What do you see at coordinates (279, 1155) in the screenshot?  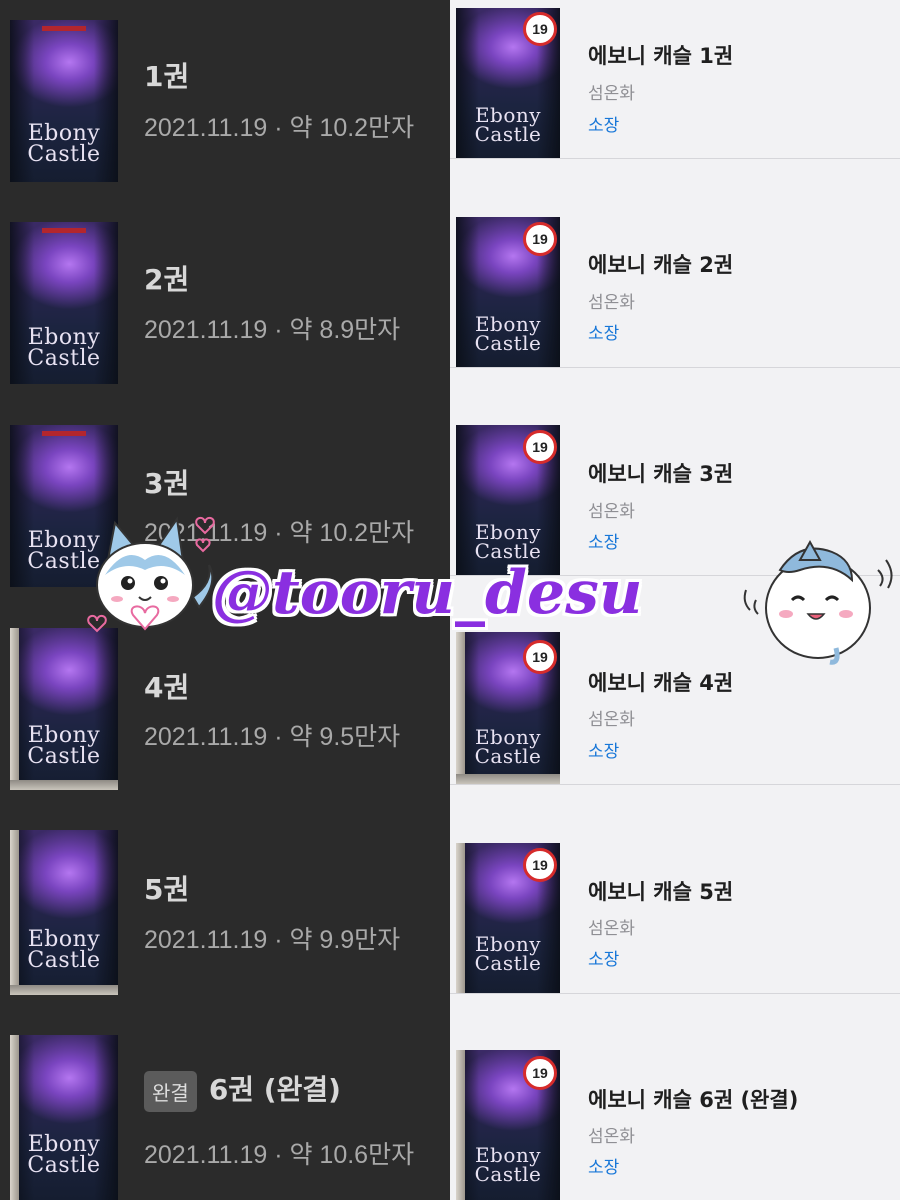 I see `volume-meta: 2021.11.19 · 약 10.6만자` at bounding box center [279, 1155].